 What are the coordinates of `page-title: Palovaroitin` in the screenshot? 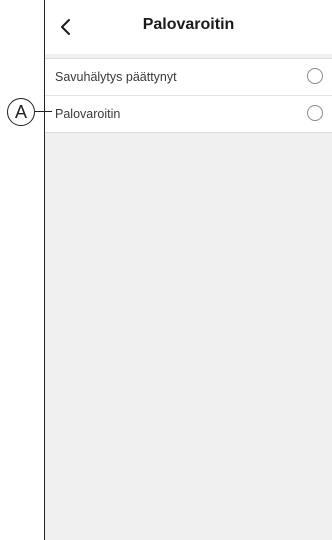 It's located at (188, 24).